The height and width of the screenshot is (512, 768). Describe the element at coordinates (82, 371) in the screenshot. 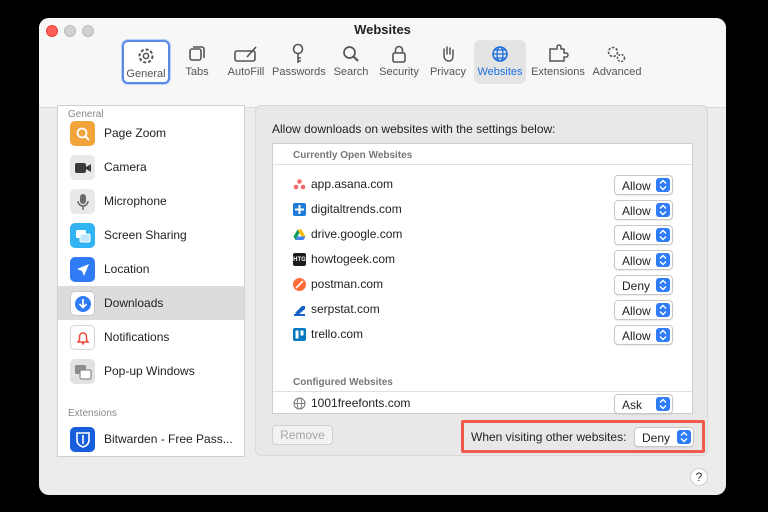

I see `popup-windows-icon` at that location.